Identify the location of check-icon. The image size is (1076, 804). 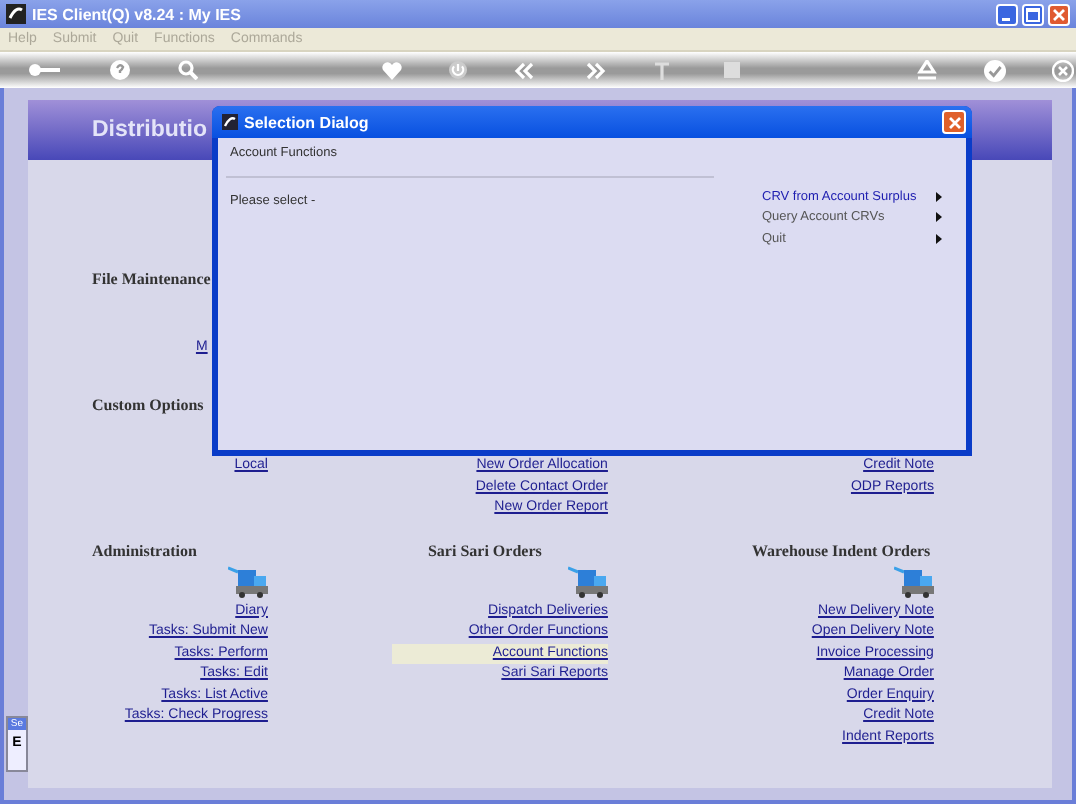
(995, 70).